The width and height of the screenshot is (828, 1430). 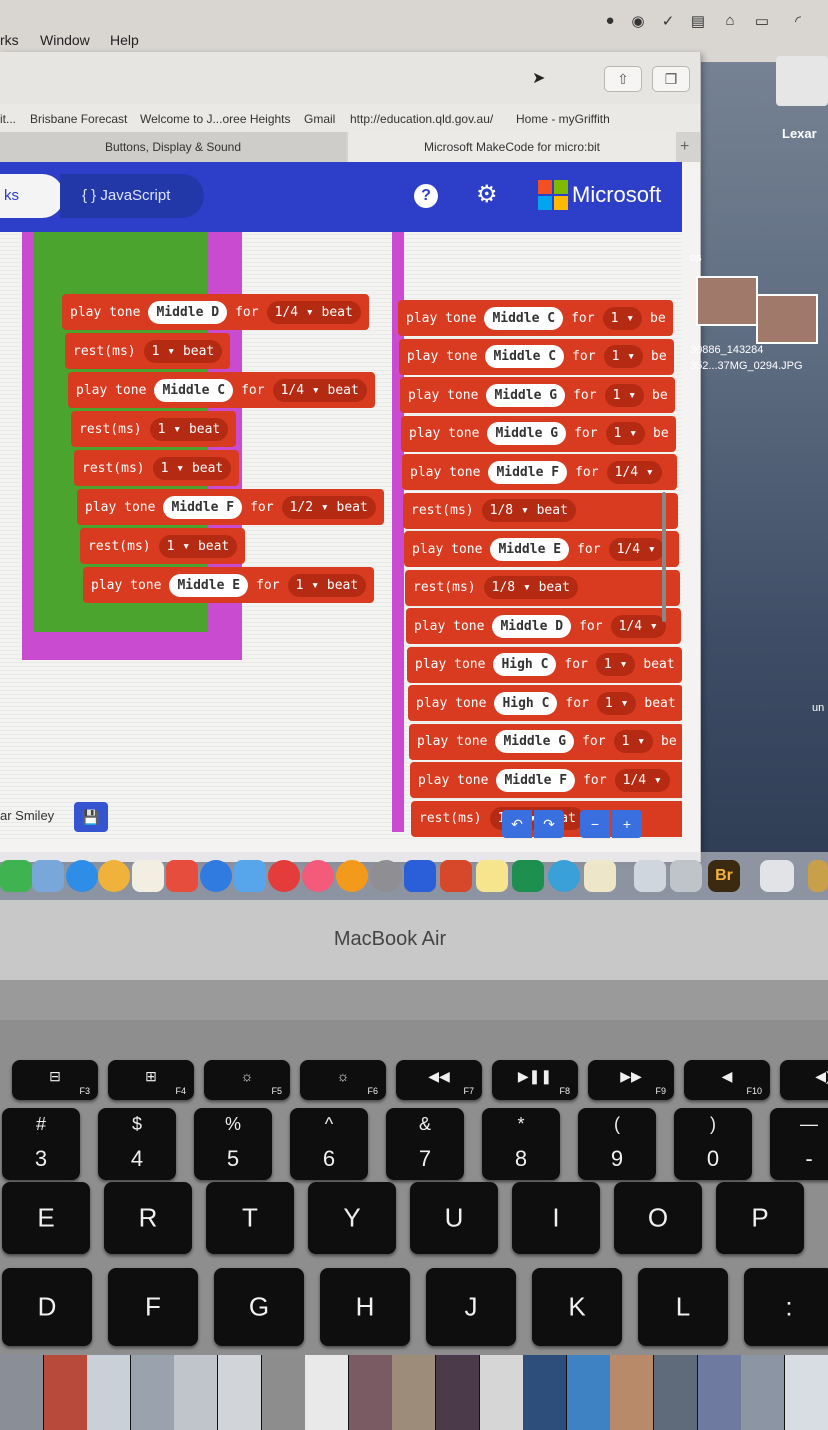 What do you see at coordinates (549, 824) in the screenshot?
I see `redo-icon: ↷` at bounding box center [549, 824].